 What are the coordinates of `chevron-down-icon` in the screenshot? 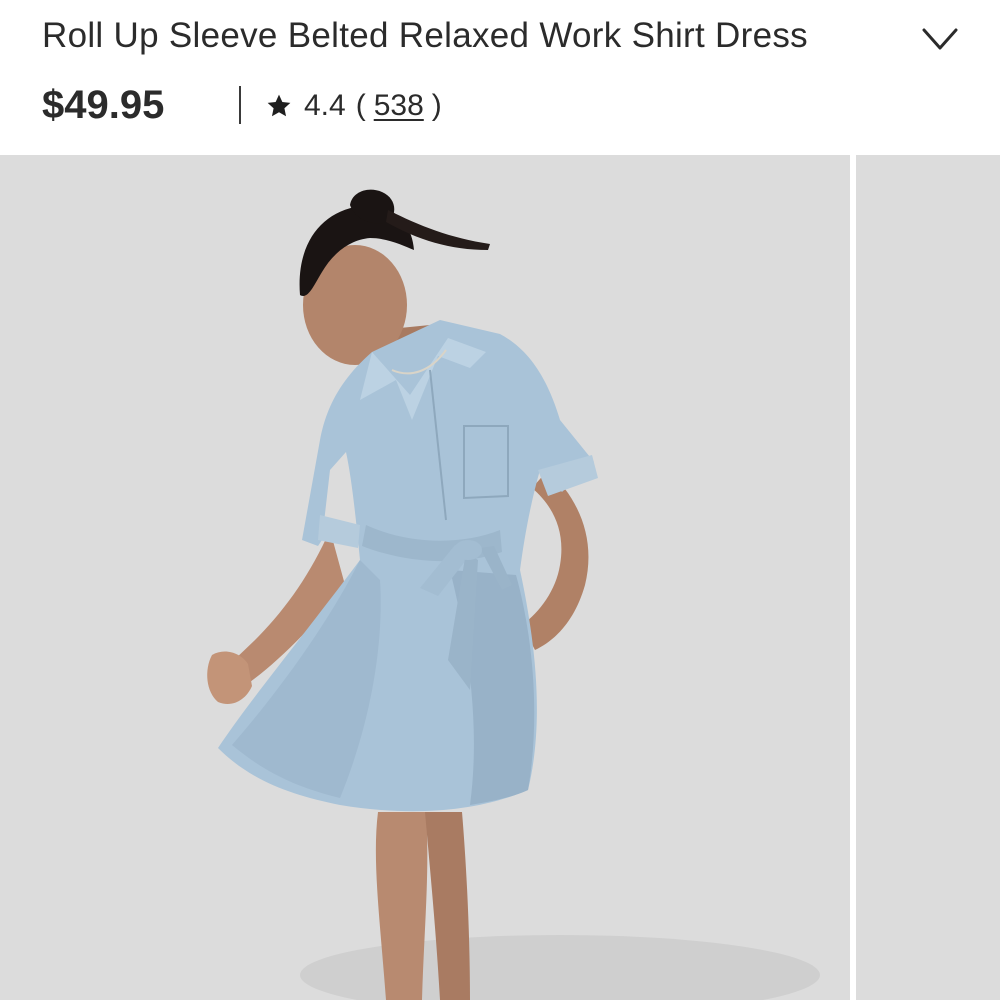 It's located at (940, 39).